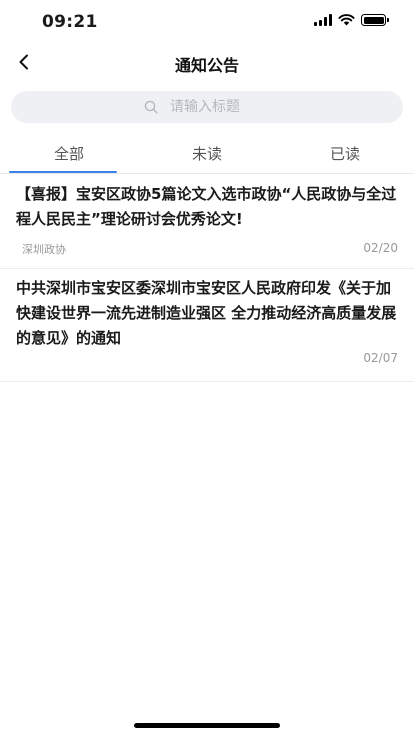 The image size is (414, 736). I want to click on search-bar, so click(207, 107).